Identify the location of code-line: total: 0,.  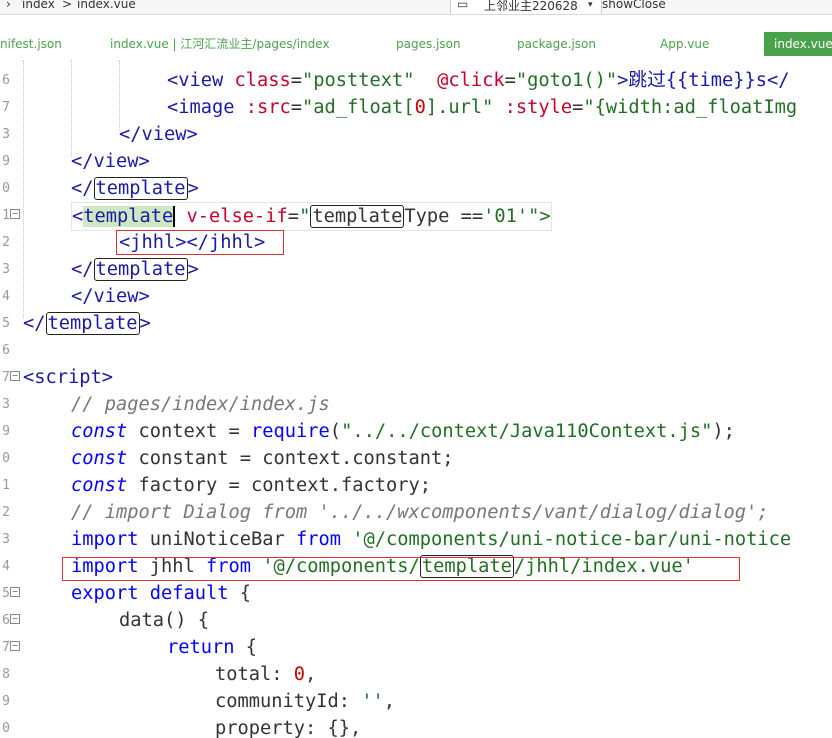
(266, 674).